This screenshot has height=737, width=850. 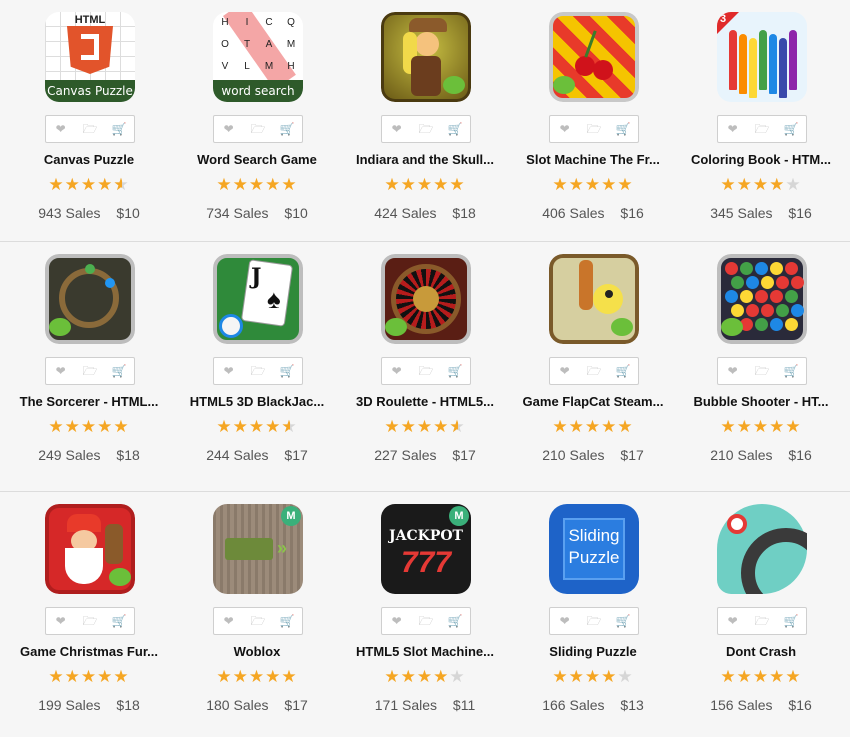 I want to click on product-title: Word Search Game, so click(x=257, y=159).